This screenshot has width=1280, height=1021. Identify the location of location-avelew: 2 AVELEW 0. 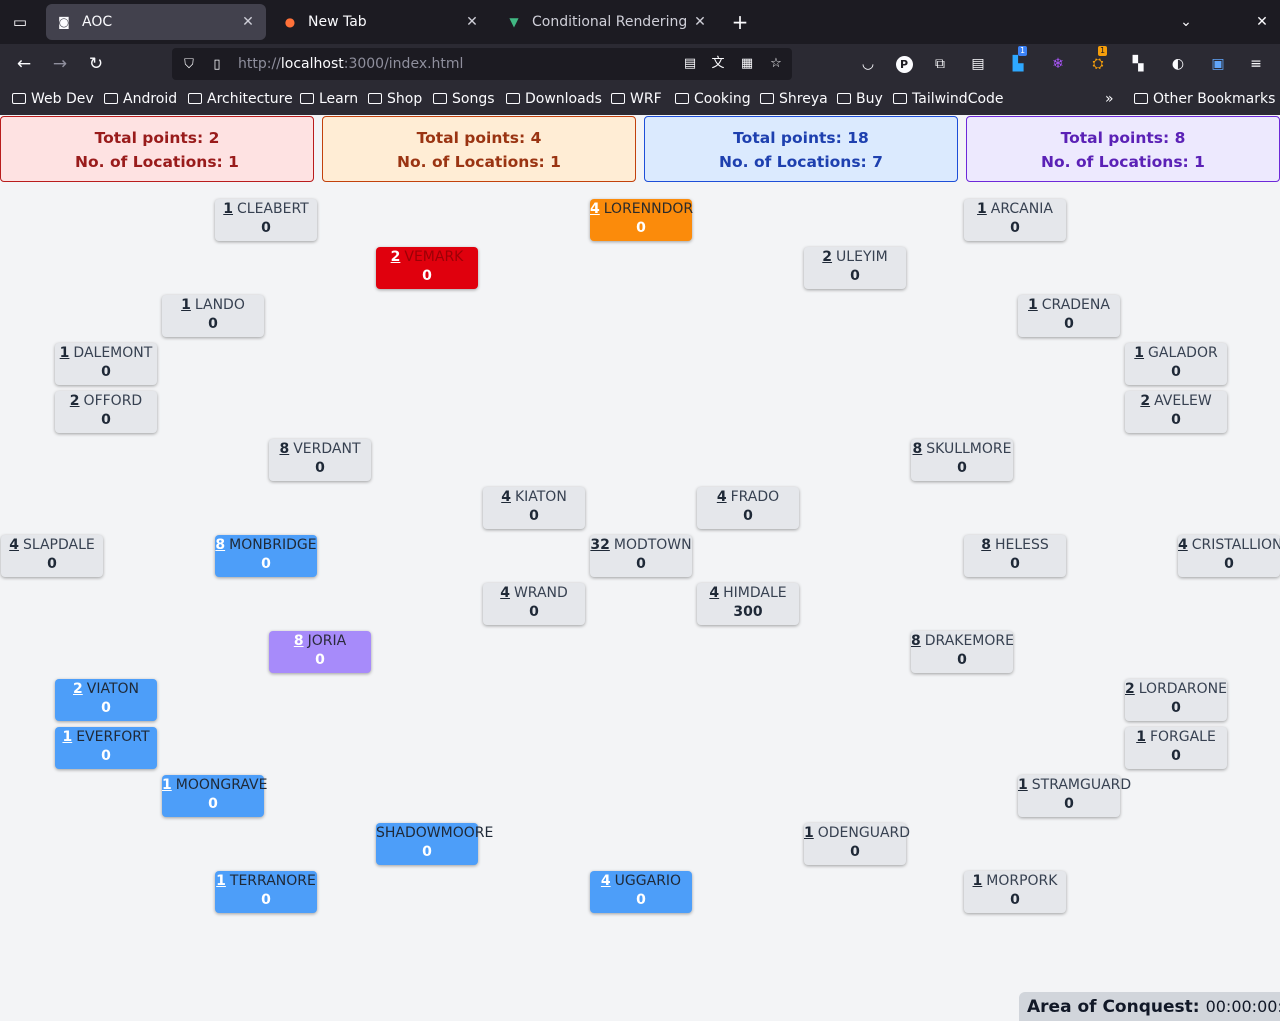
(1176, 412).